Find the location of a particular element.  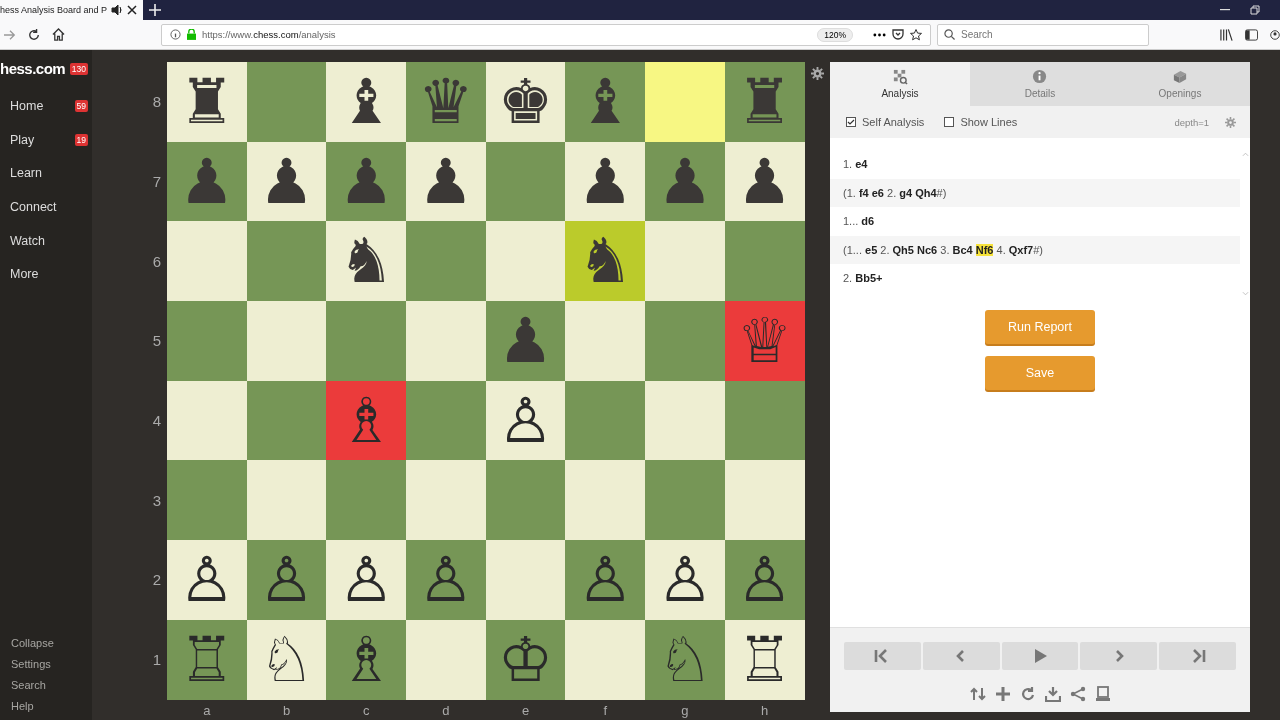

board-square: ♕ is located at coordinates (764, 341).